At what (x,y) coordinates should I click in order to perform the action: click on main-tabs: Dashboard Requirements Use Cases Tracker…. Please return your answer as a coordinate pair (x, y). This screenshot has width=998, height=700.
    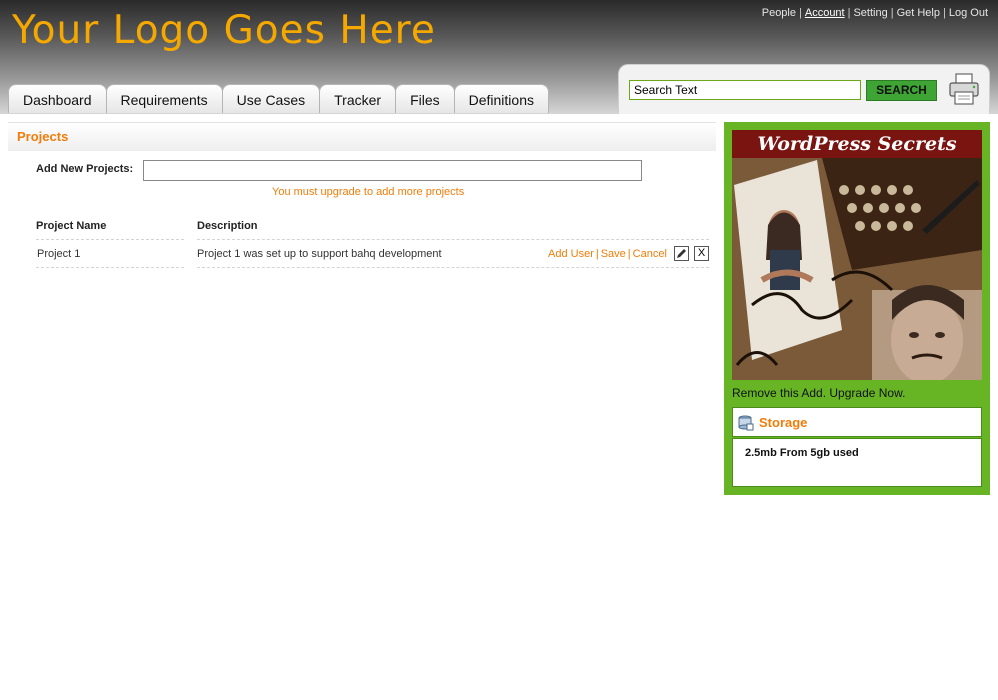
    Looking at the image, I should click on (278, 98).